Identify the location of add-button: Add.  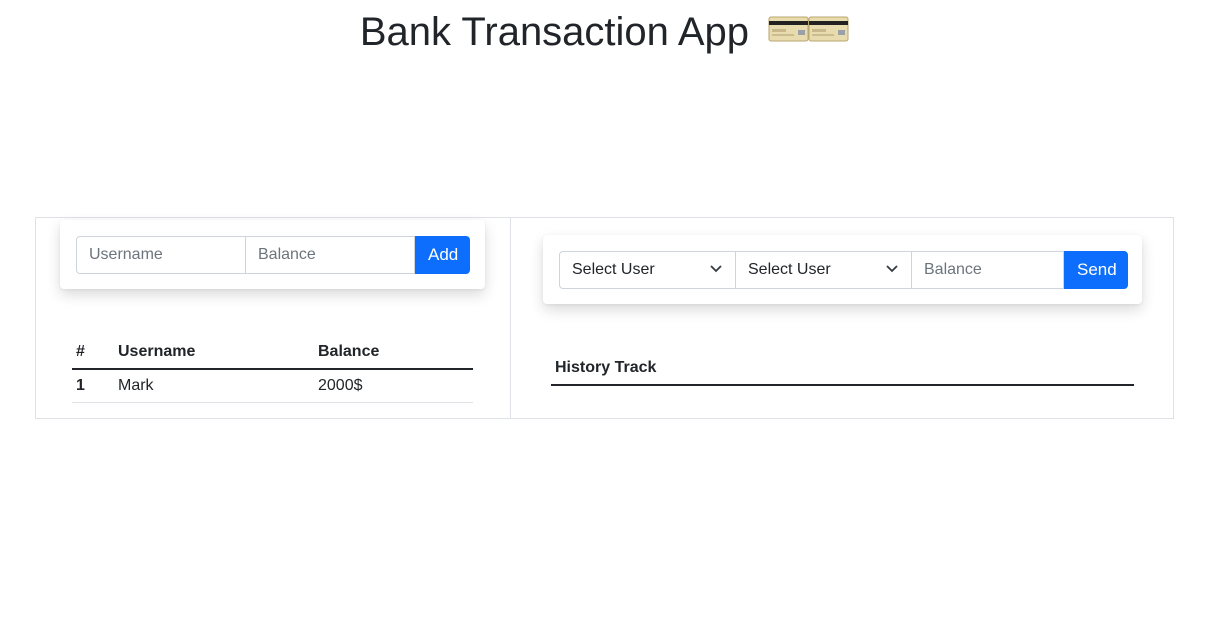
(442, 255).